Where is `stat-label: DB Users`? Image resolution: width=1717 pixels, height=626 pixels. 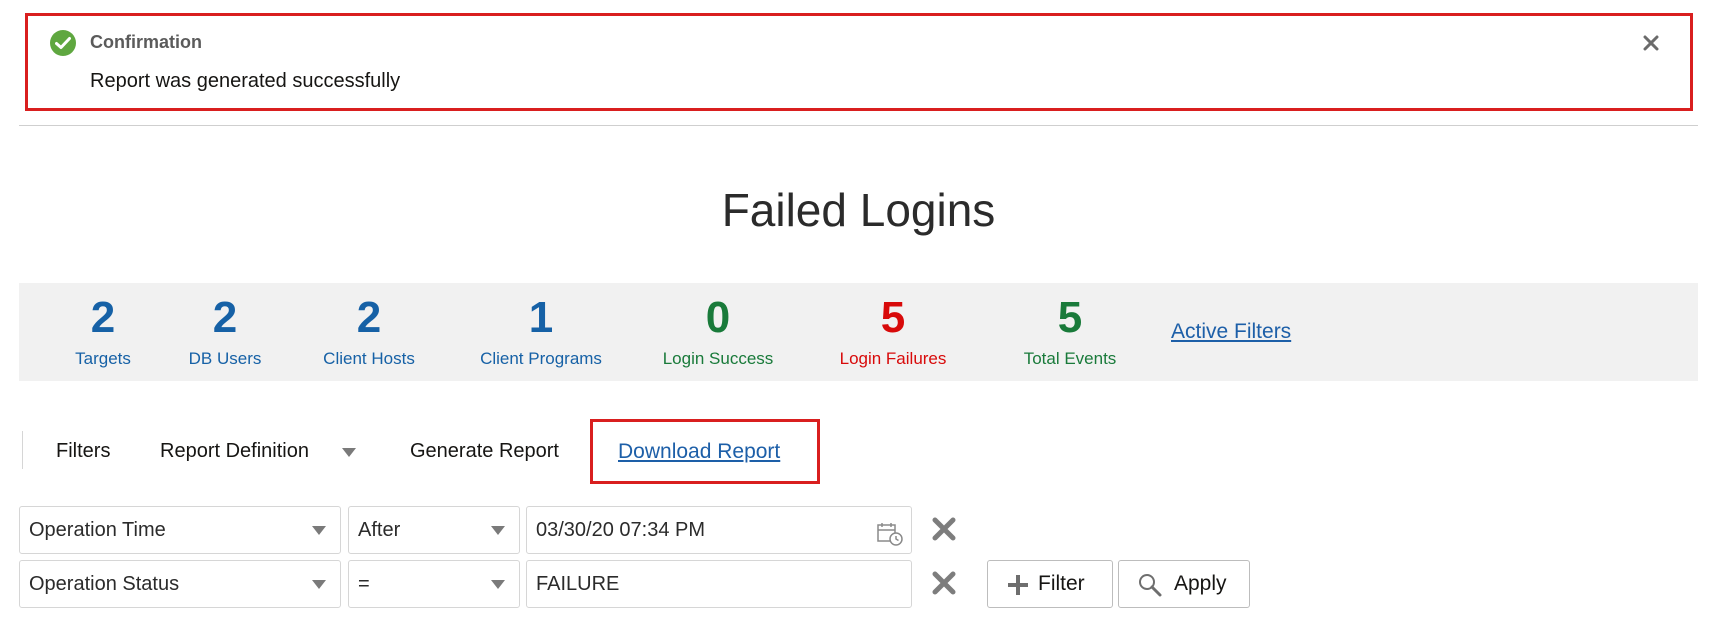
stat-label: DB Users is located at coordinates (225, 358).